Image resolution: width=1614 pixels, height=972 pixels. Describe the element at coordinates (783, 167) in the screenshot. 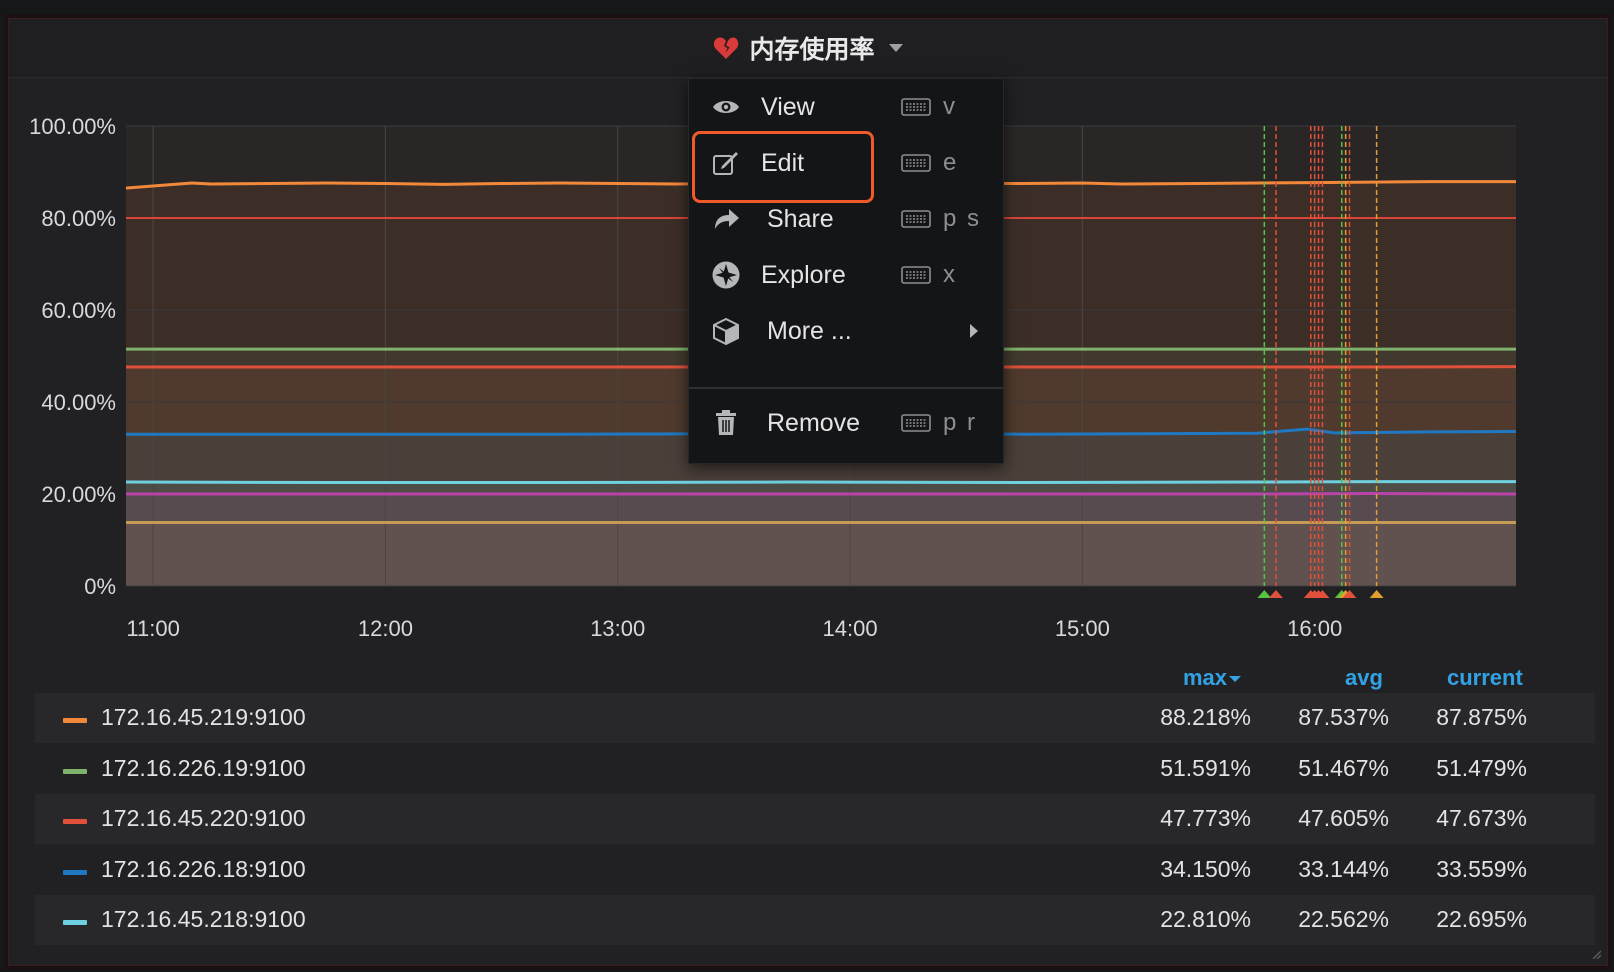

I see `edit-highlight-box` at that location.